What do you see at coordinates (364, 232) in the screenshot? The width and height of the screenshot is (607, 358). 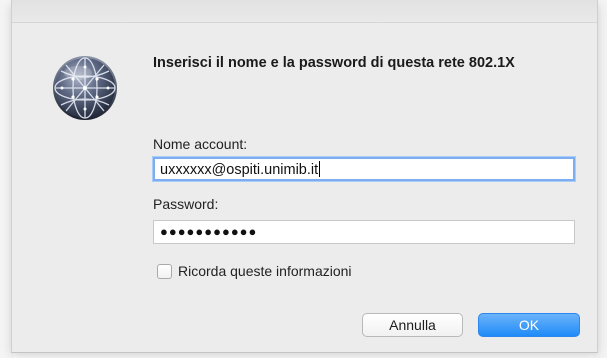 I see `password-input: ●●●●●●●●●●●` at bounding box center [364, 232].